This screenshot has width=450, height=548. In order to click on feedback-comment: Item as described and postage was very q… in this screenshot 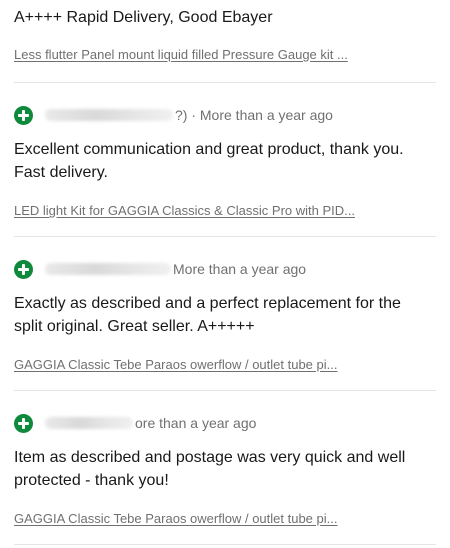, I will do `click(210, 469)`.